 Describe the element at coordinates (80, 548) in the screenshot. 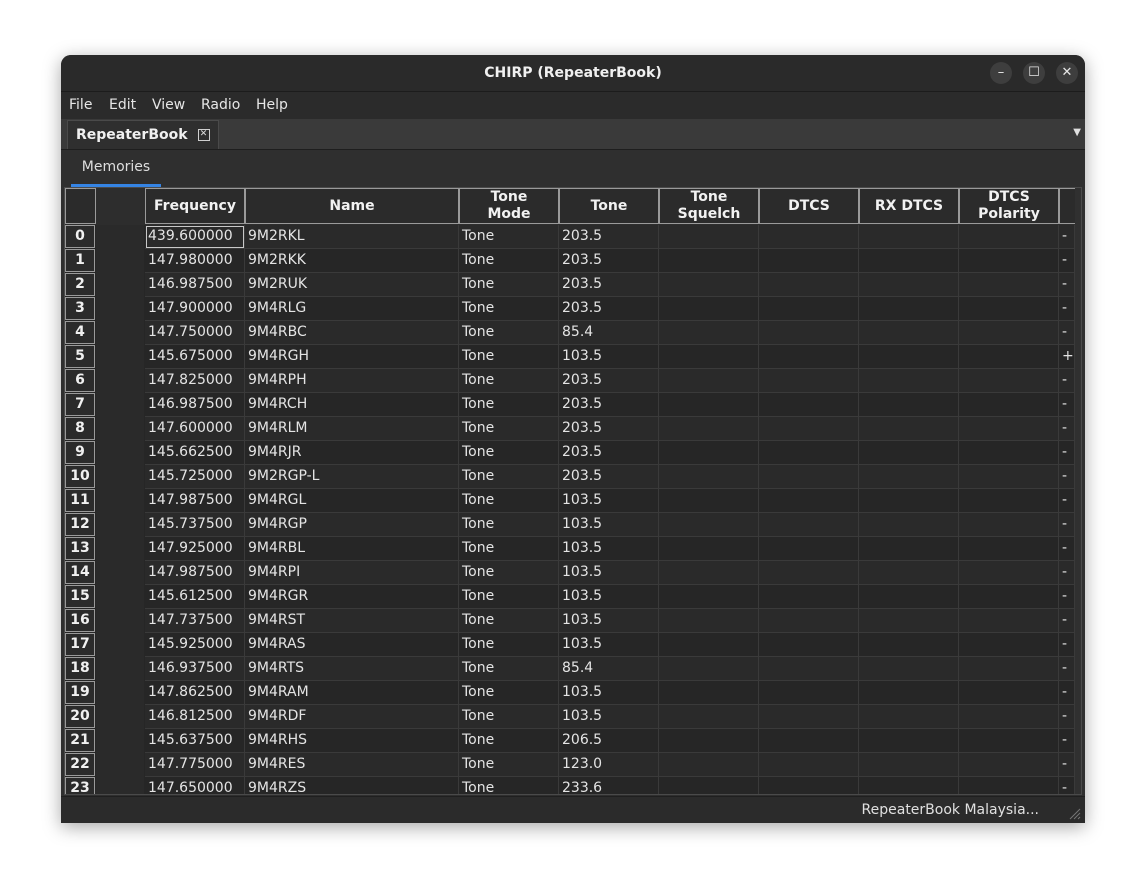

I see `row-header: 13` at that location.